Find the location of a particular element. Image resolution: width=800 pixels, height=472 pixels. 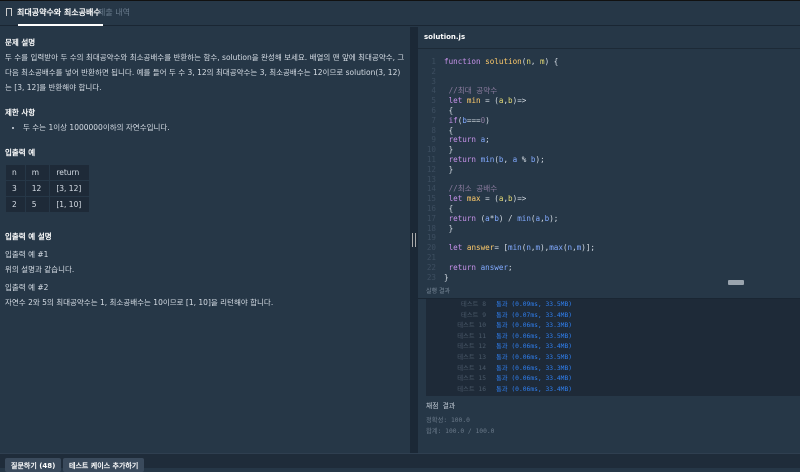

test-label: 테스트 8 is located at coordinates (473, 304).